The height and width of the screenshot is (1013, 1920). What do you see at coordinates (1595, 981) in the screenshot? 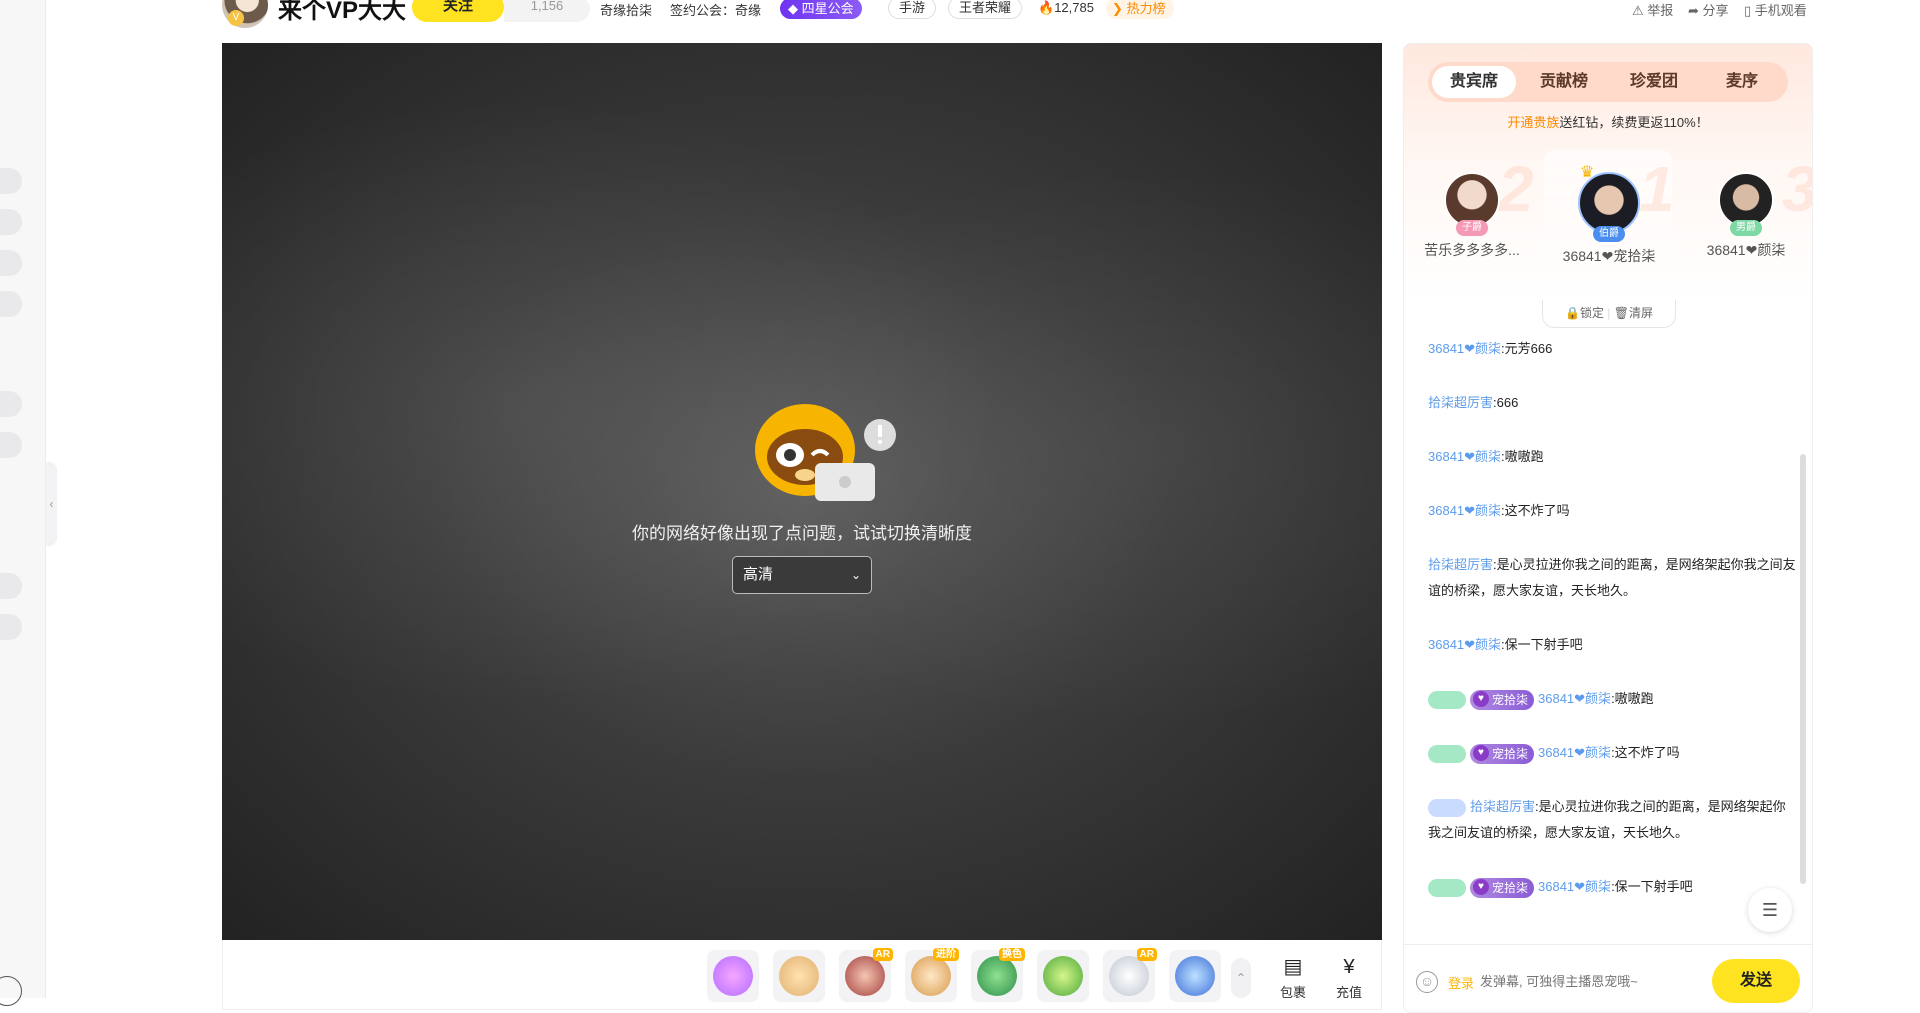
I see `danmu-input` at bounding box center [1595, 981].